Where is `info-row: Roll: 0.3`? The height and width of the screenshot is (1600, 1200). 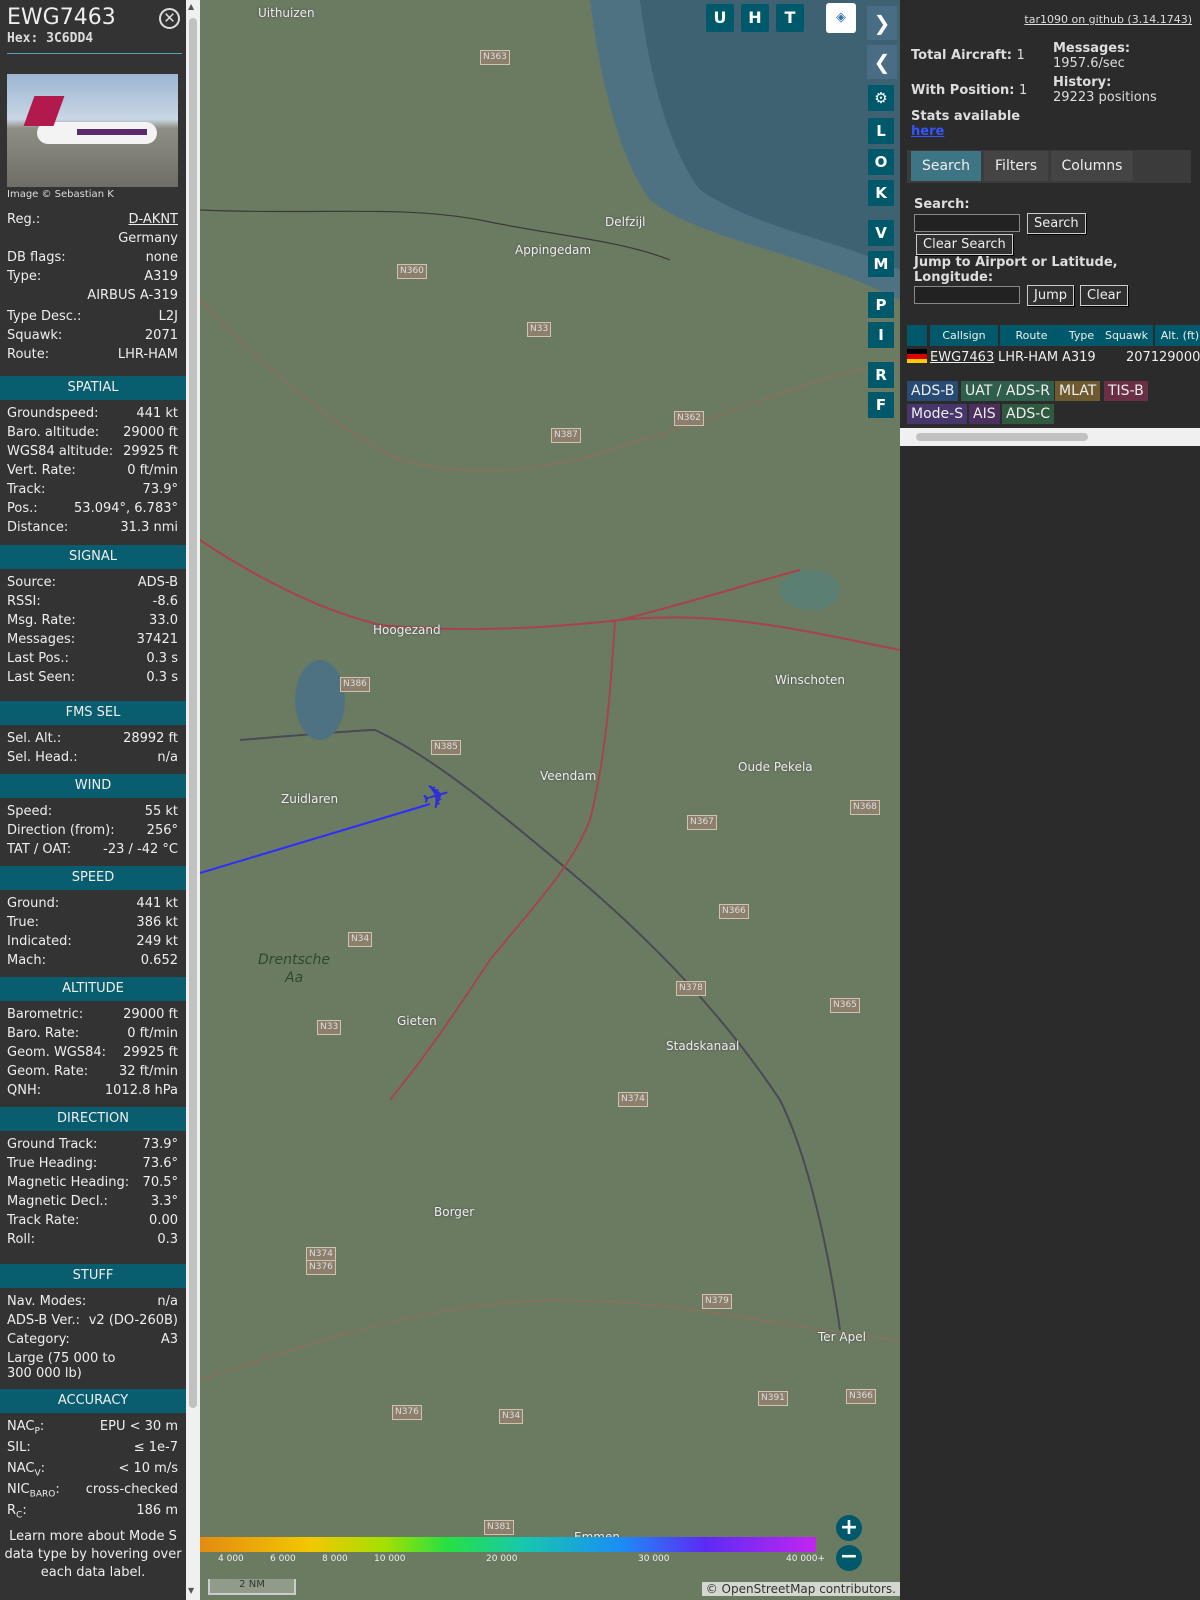 info-row: Roll: 0.3 is located at coordinates (92, 1241).